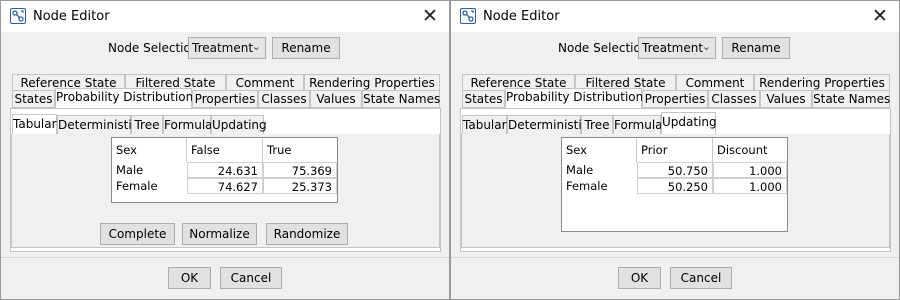 This screenshot has height=300, width=900. I want to click on table-cell: 50.750, so click(675, 170).